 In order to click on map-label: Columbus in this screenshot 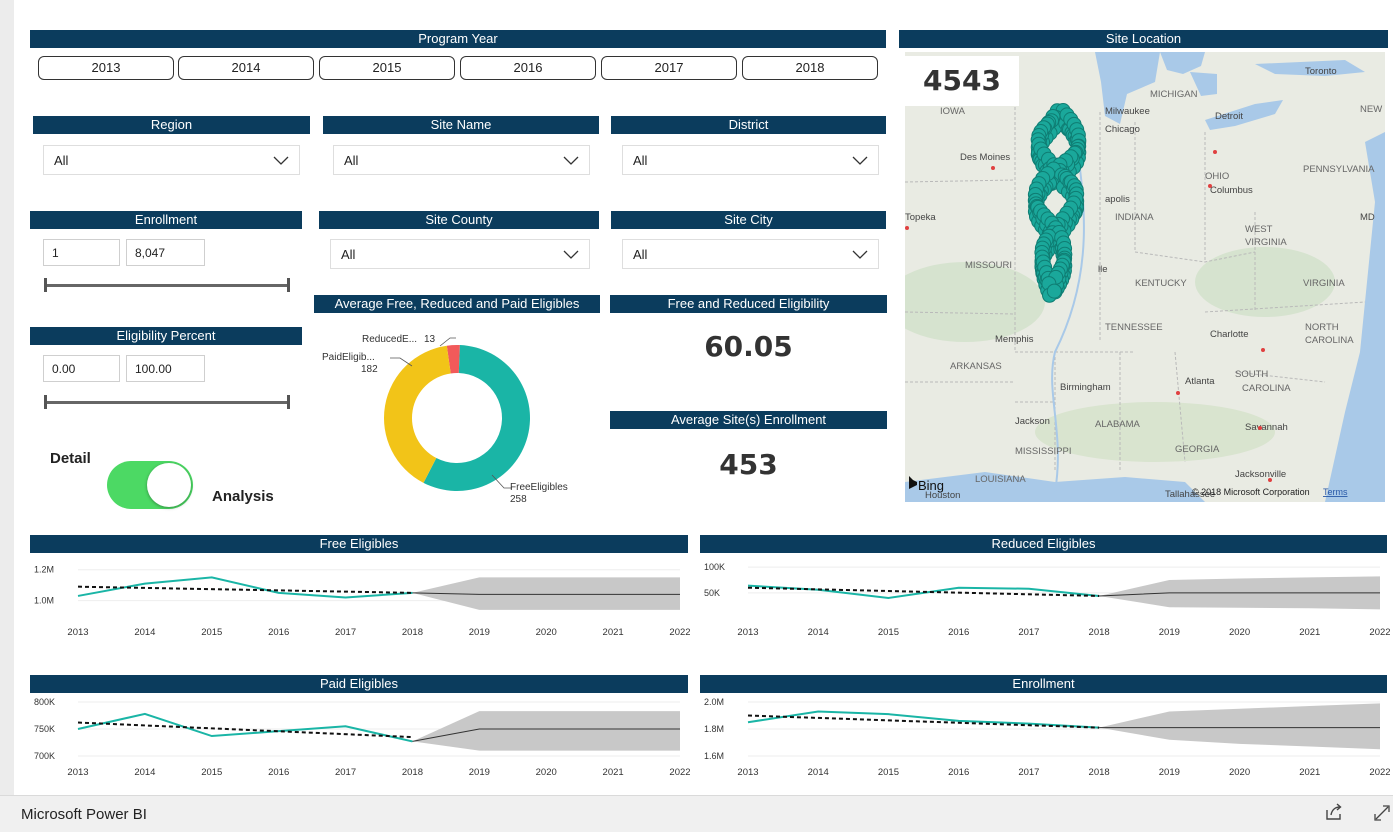, I will do `click(1231, 190)`.